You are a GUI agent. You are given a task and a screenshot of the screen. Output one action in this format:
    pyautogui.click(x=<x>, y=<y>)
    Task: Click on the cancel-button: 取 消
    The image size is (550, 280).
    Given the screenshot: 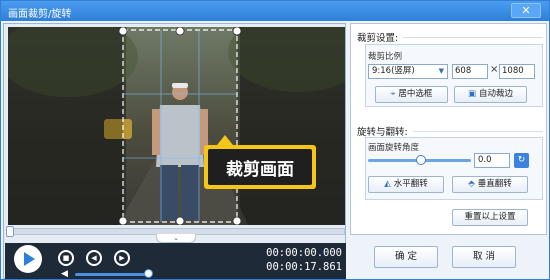 What is the action you would take?
    pyautogui.click(x=484, y=257)
    